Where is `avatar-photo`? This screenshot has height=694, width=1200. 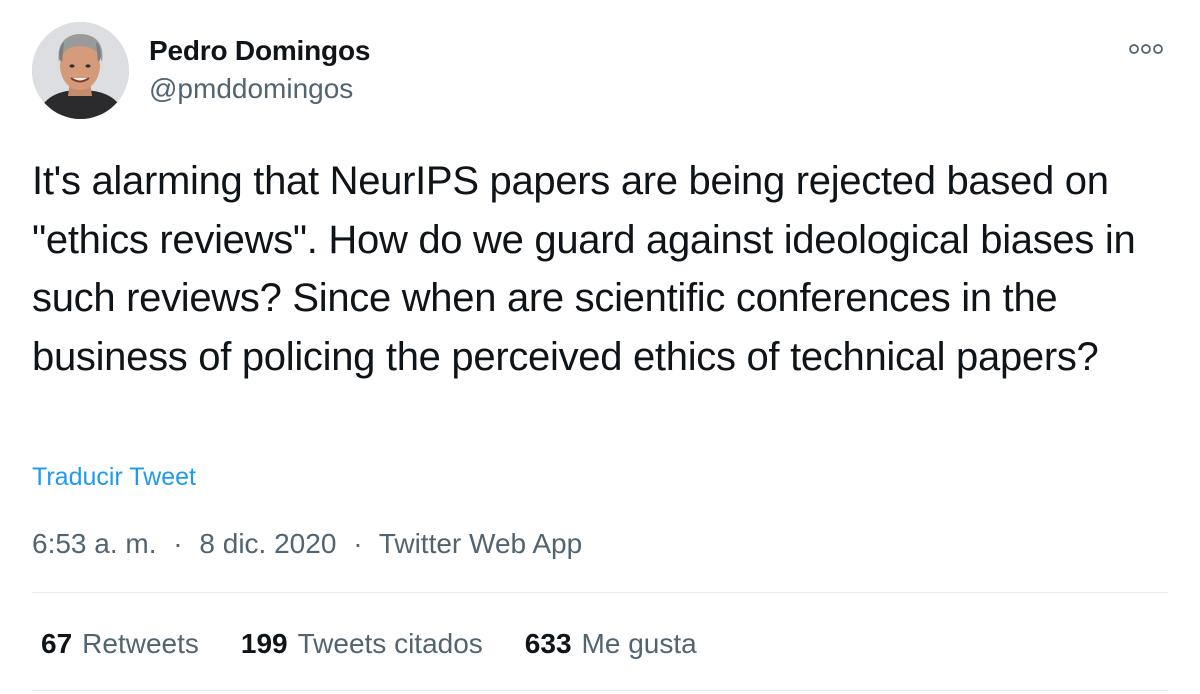
avatar-photo is located at coordinates (80, 70).